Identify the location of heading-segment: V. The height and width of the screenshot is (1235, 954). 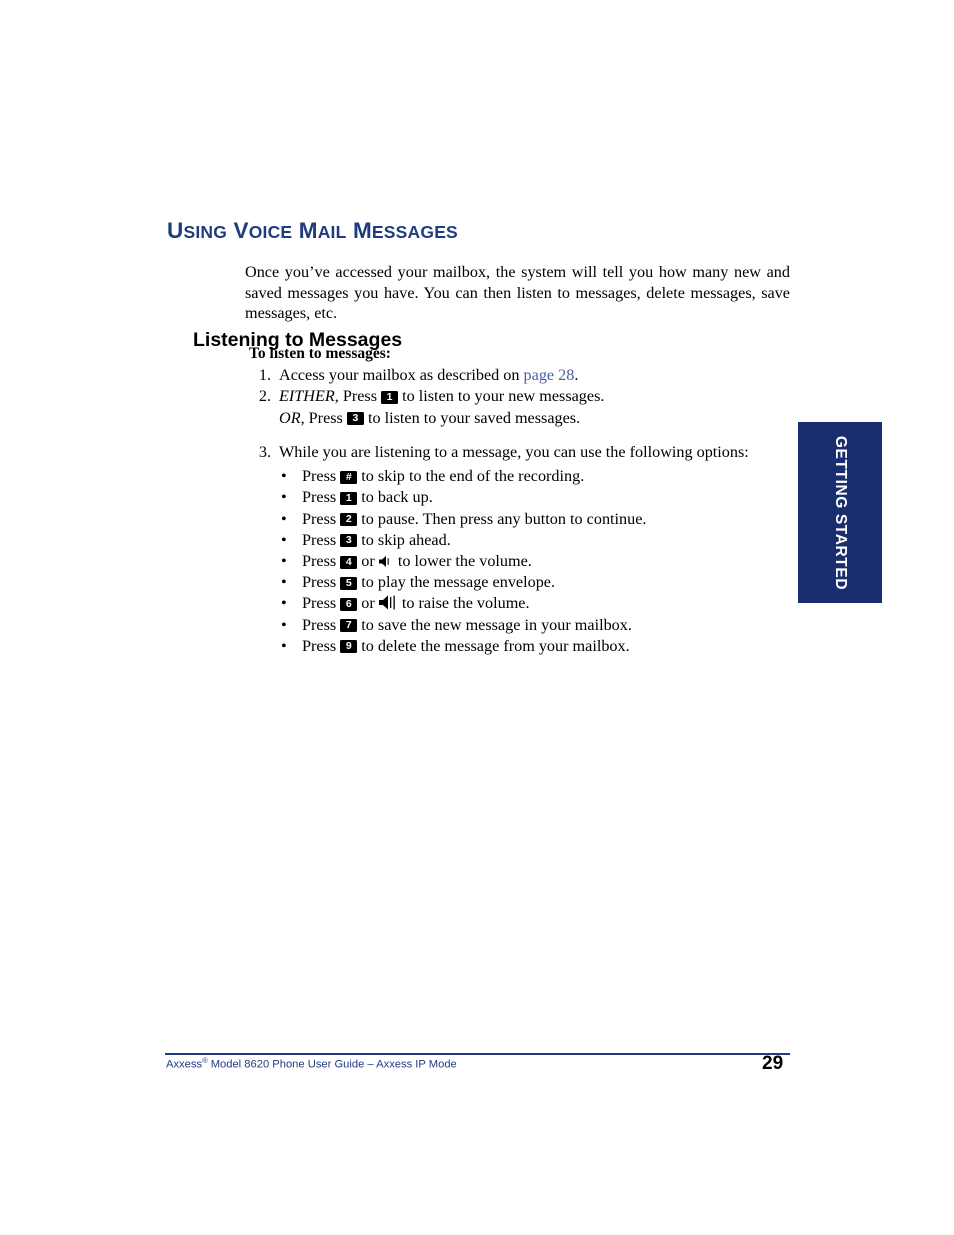
(238, 231).